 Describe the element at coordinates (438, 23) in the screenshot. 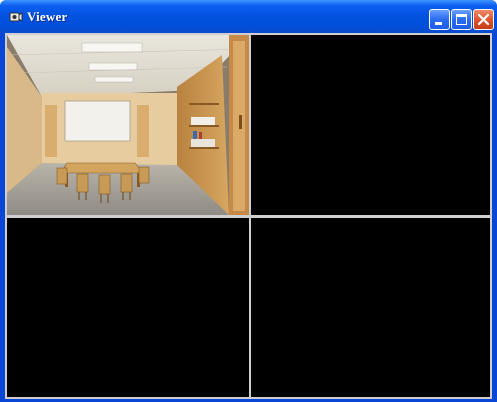

I see `minimize-icon` at that location.